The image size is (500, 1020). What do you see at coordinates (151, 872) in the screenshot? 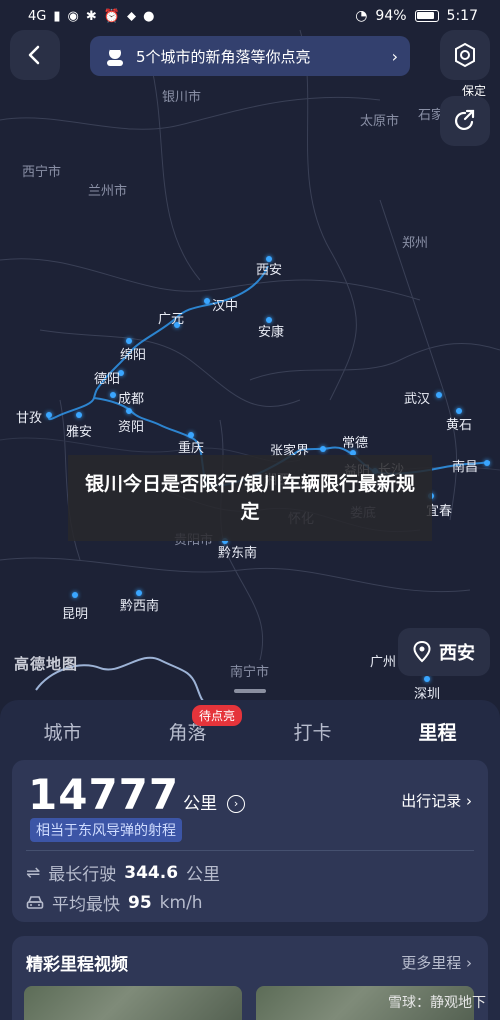
I see `longest-value: 344.6` at bounding box center [151, 872].